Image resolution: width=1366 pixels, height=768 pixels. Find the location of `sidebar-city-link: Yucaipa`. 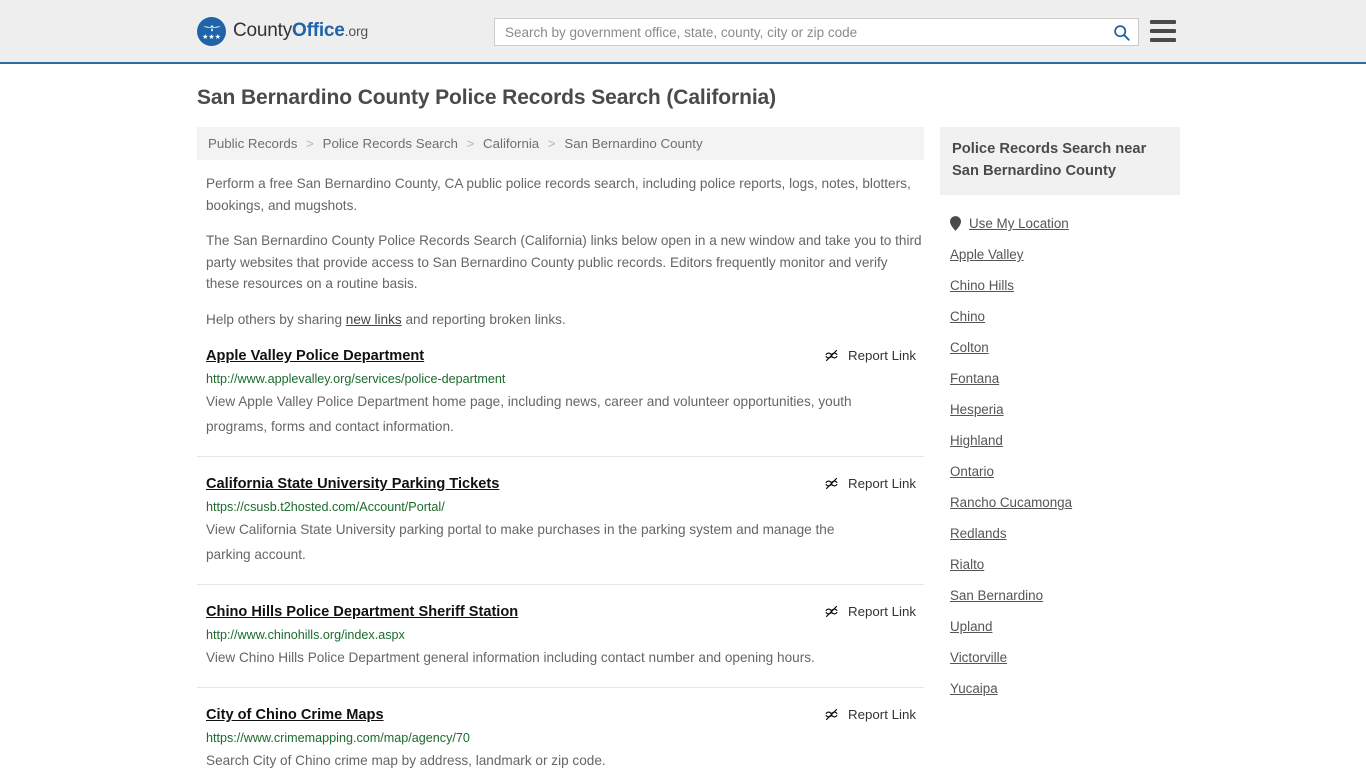

sidebar-city-link: Yucaipa is located at coordinates (974, 688).